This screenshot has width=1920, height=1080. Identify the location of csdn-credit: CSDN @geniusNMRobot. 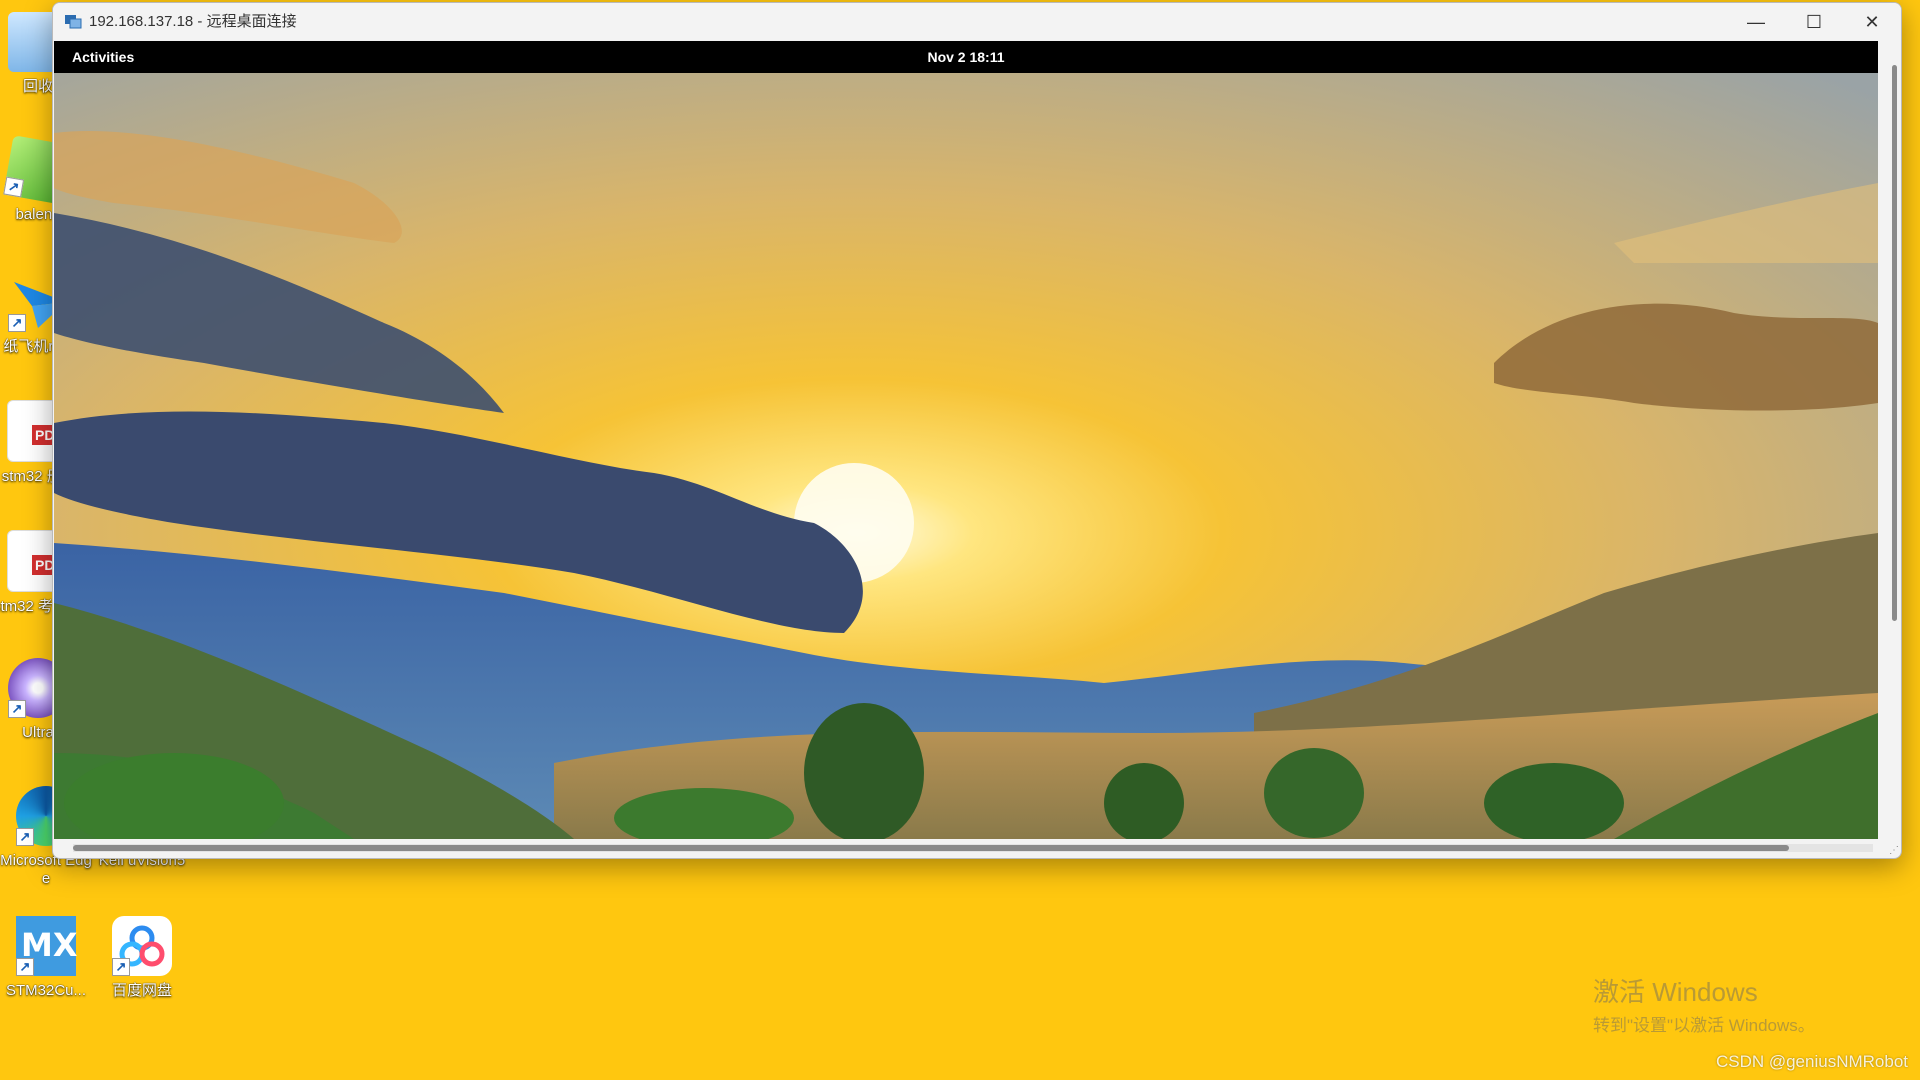
(1811, 1061).